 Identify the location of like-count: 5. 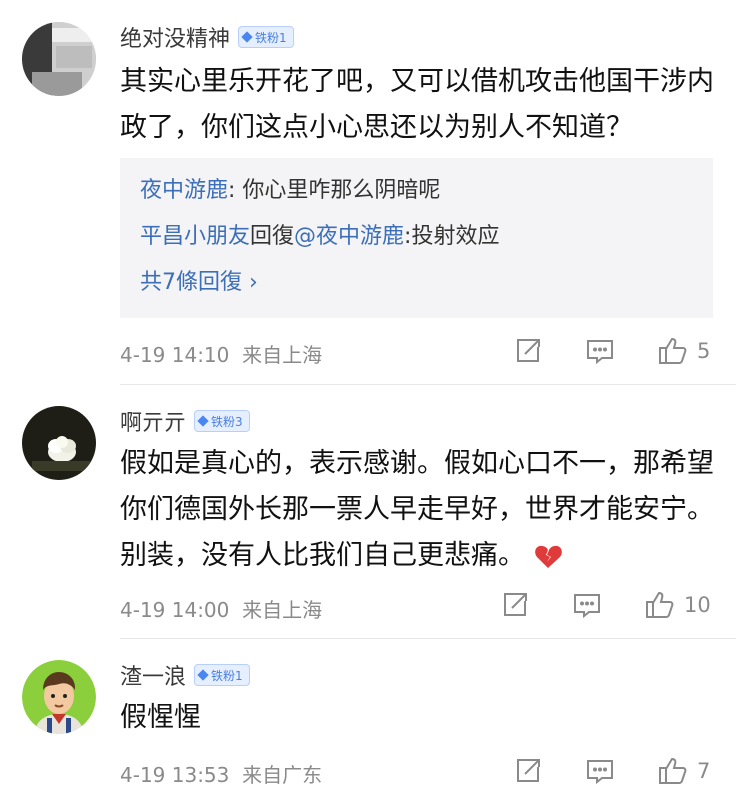
(704, 351).